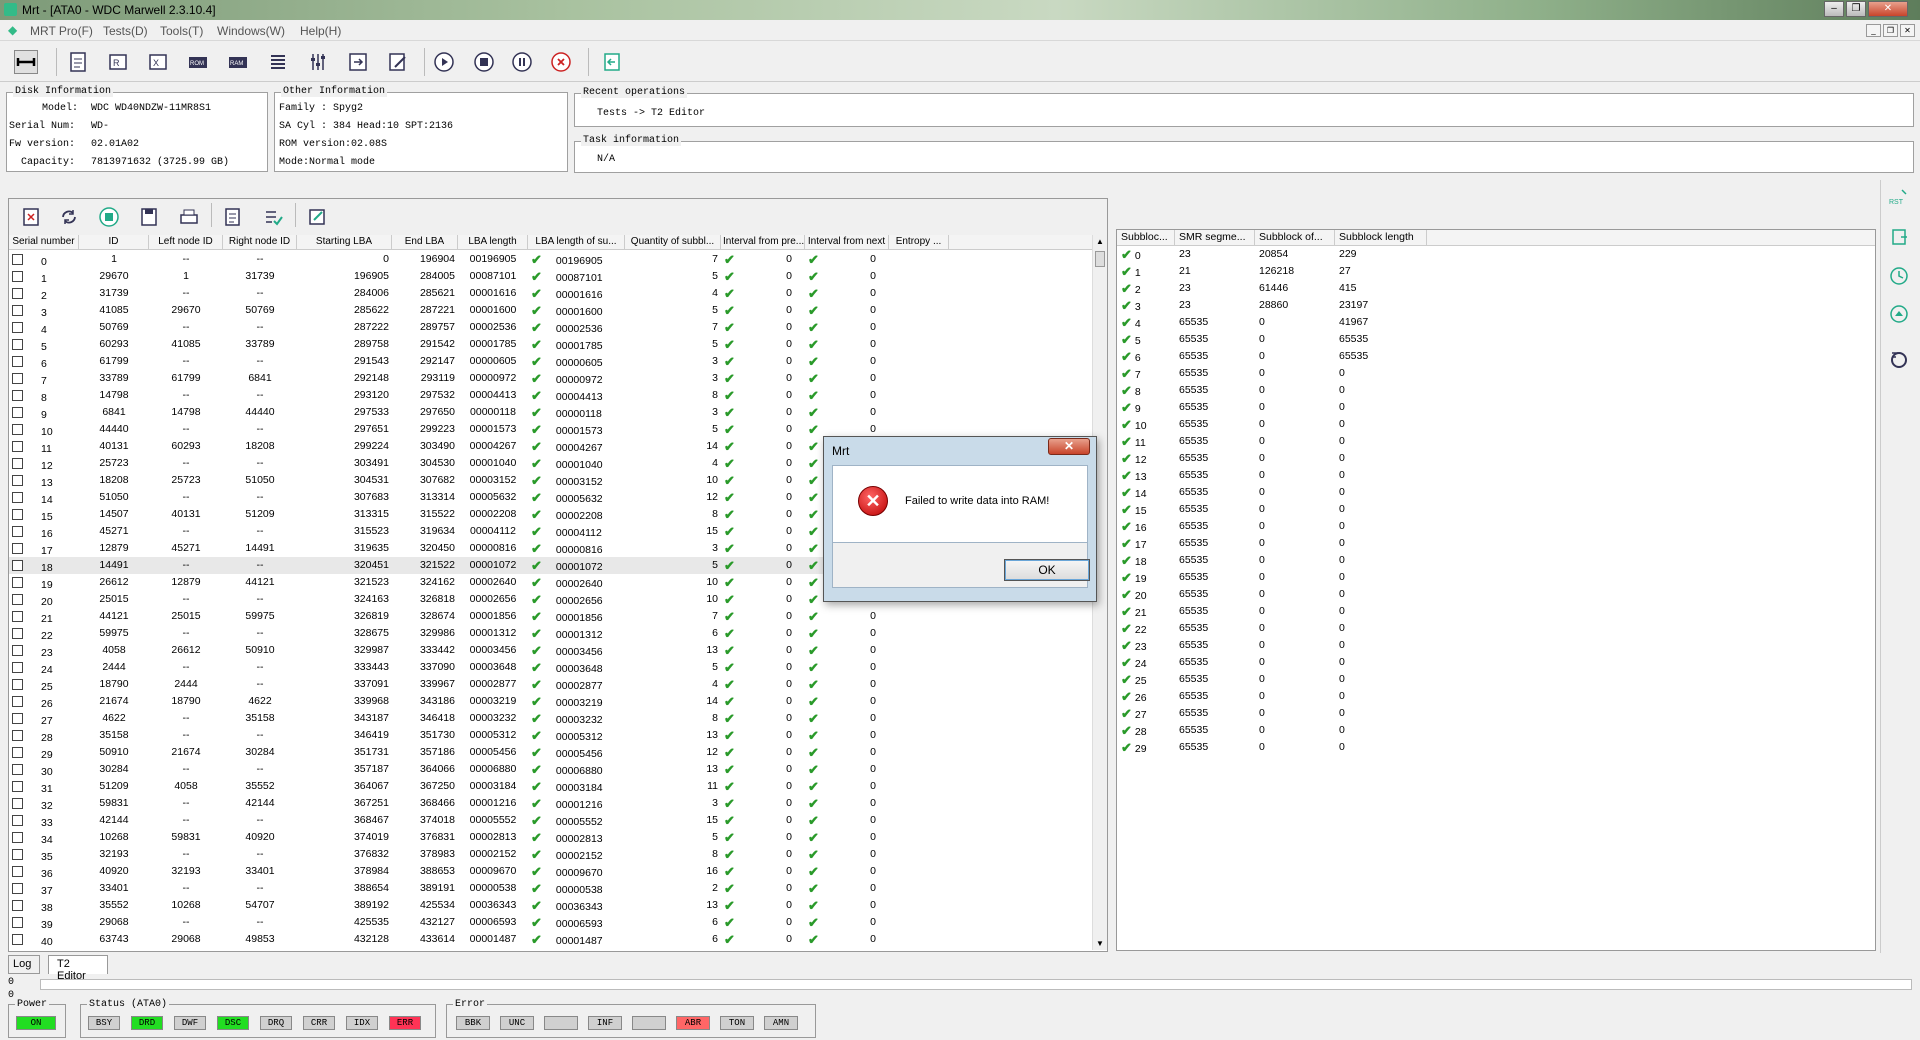  What do you see at coordinates (1496, 611) in the screenshot?
I see `subblock-row: ✔ 21 65535 0 0` at bounding box center [1496, 611].